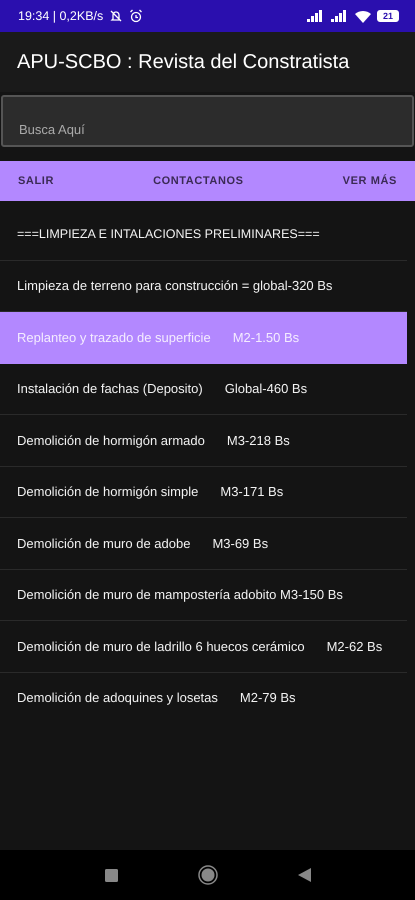  Describe the element at coordinates (207, 121) in the screenshot. I see `search-field: Busca Aquí` at that location.